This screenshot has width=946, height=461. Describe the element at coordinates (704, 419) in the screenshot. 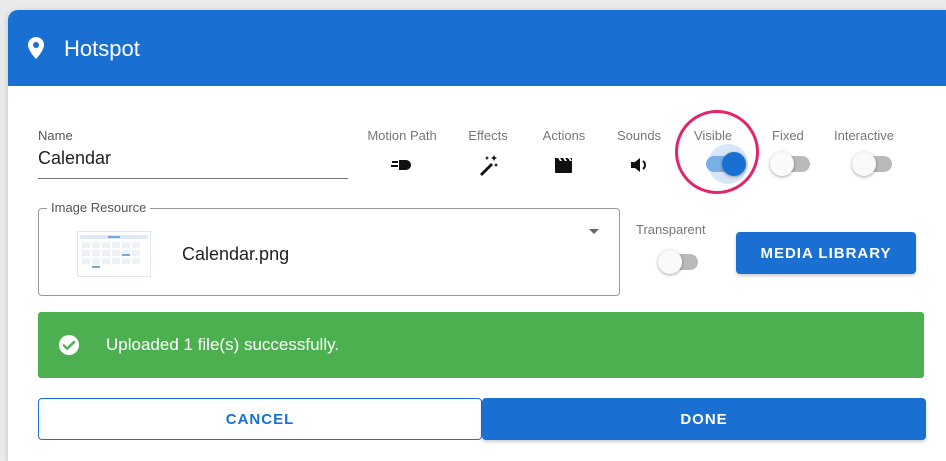

I see `done-button: DONE` at that location.